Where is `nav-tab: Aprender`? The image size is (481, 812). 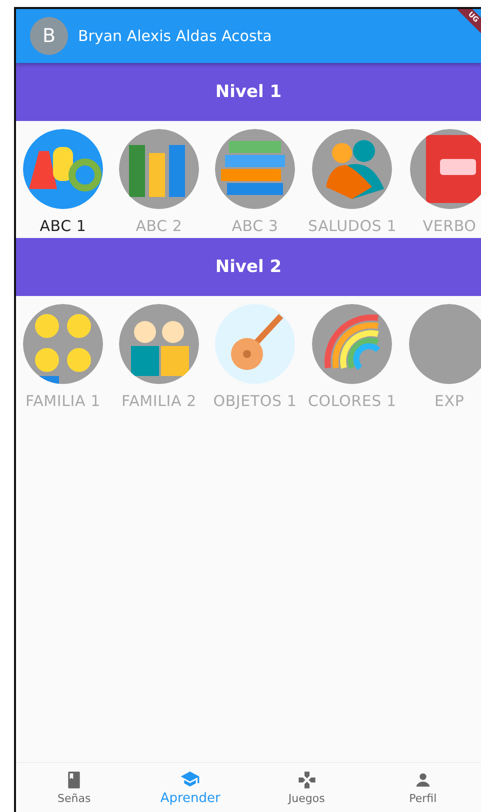
nav-tab: Aprender is located at coordinates (190, 787).